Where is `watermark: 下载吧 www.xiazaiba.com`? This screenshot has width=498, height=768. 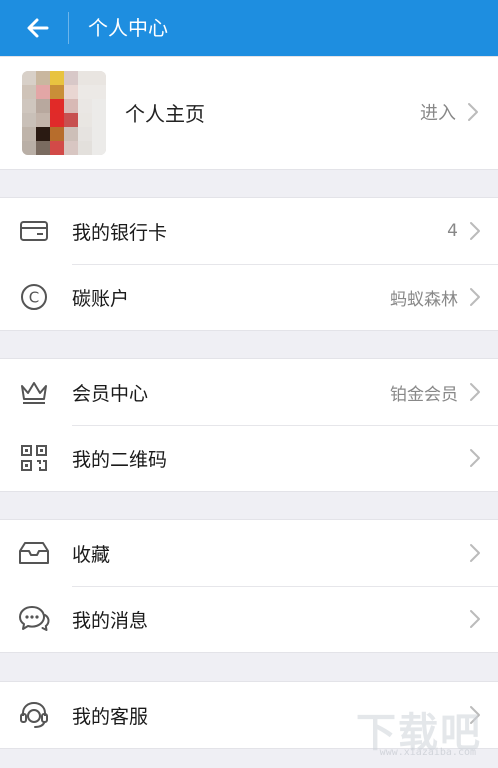 watermark: 下载吧 www.xiazaiba.com is located at coordinates (420, 730).